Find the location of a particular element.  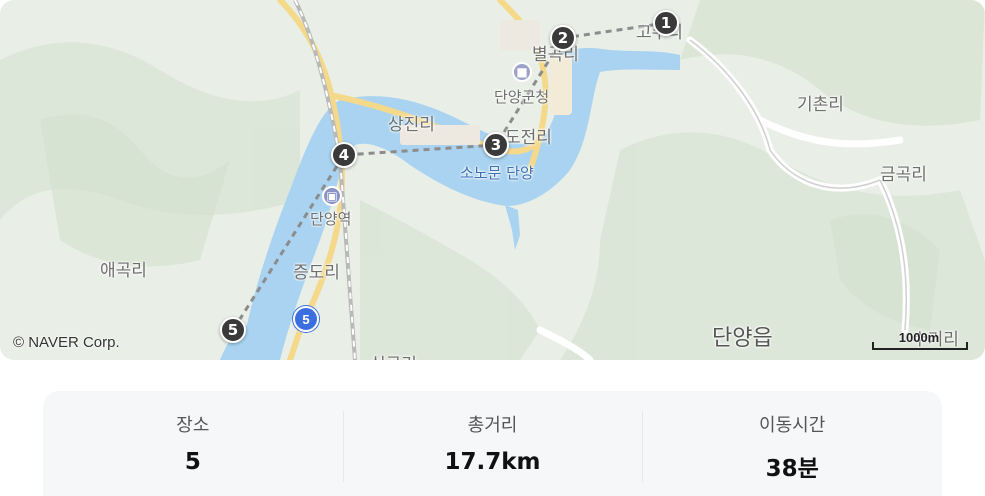

place-label: 기촌리 is located at coordinates (820, 105).